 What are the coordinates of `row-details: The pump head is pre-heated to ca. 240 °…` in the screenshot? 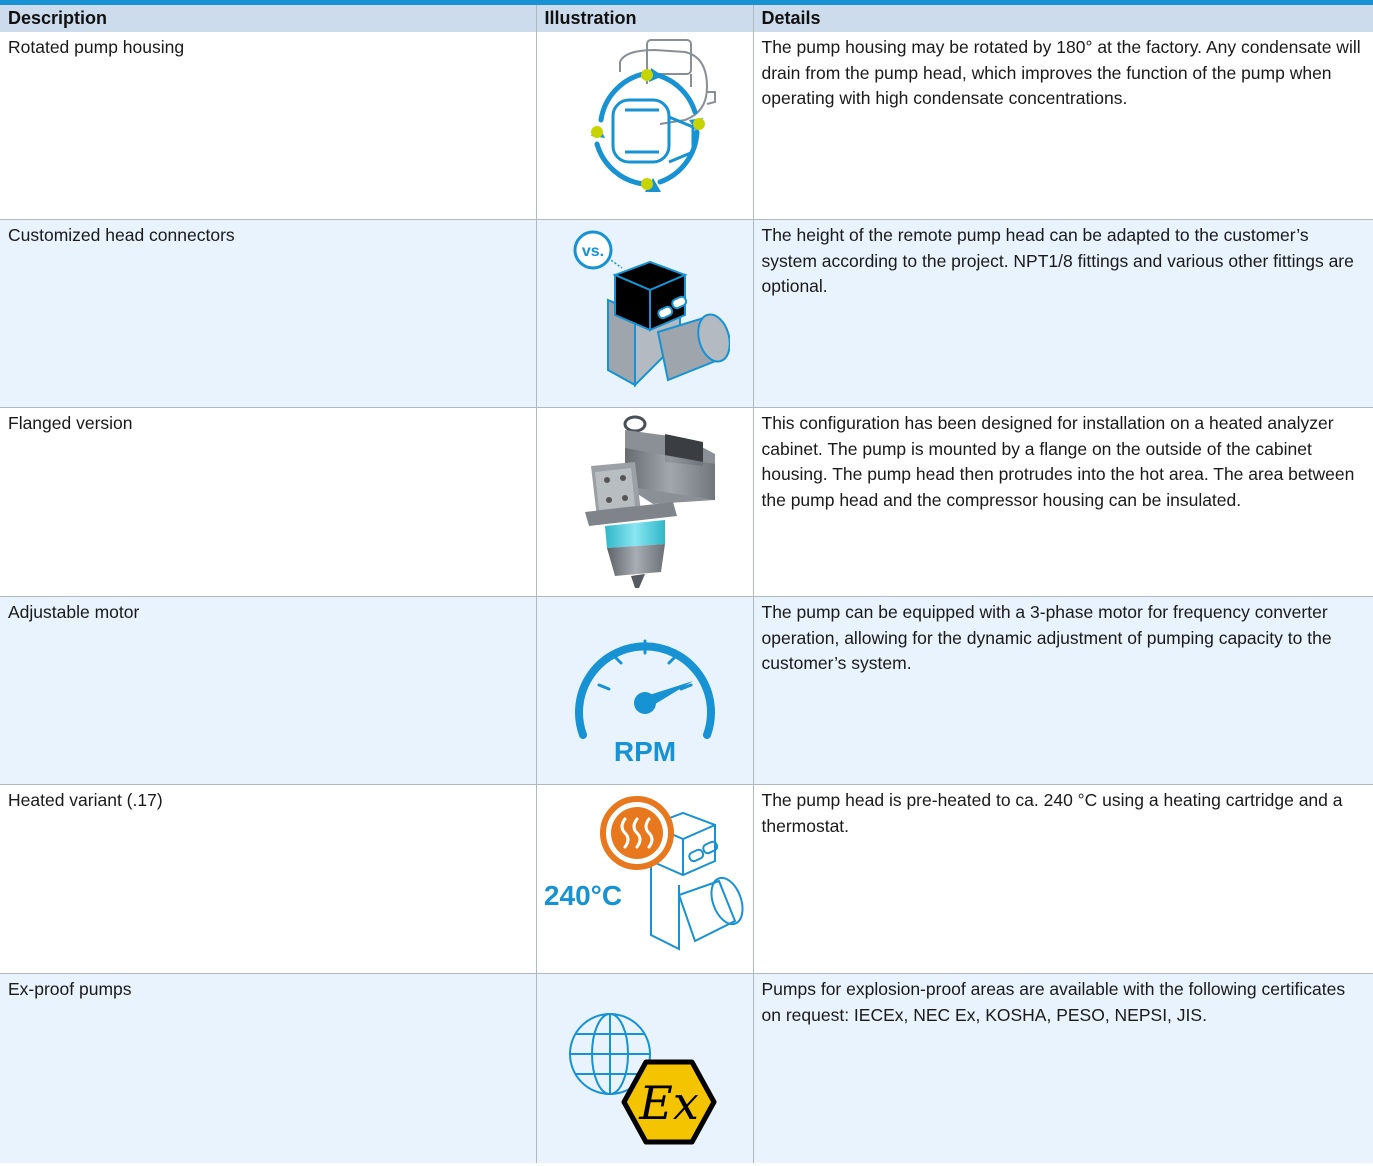 It's located at (1062, 879).